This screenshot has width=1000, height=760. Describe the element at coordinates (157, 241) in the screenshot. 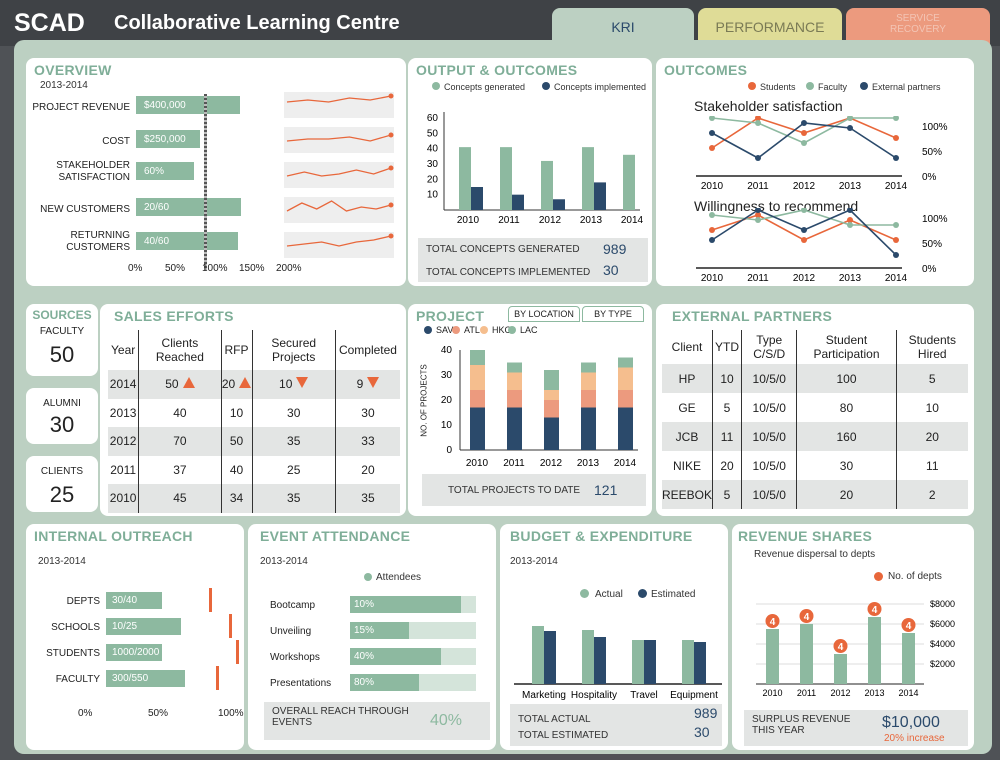

I see `overview-bar-value: 40/60` at that location.